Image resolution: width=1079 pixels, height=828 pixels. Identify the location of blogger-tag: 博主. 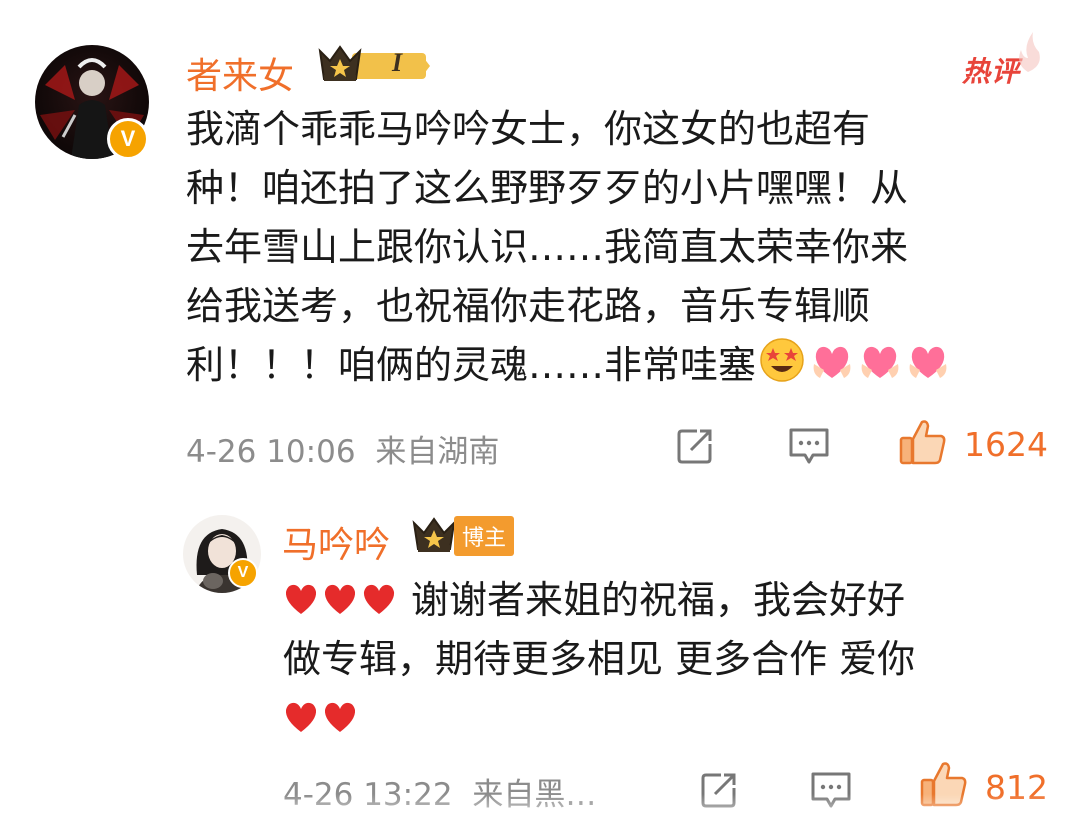
(484, 536).